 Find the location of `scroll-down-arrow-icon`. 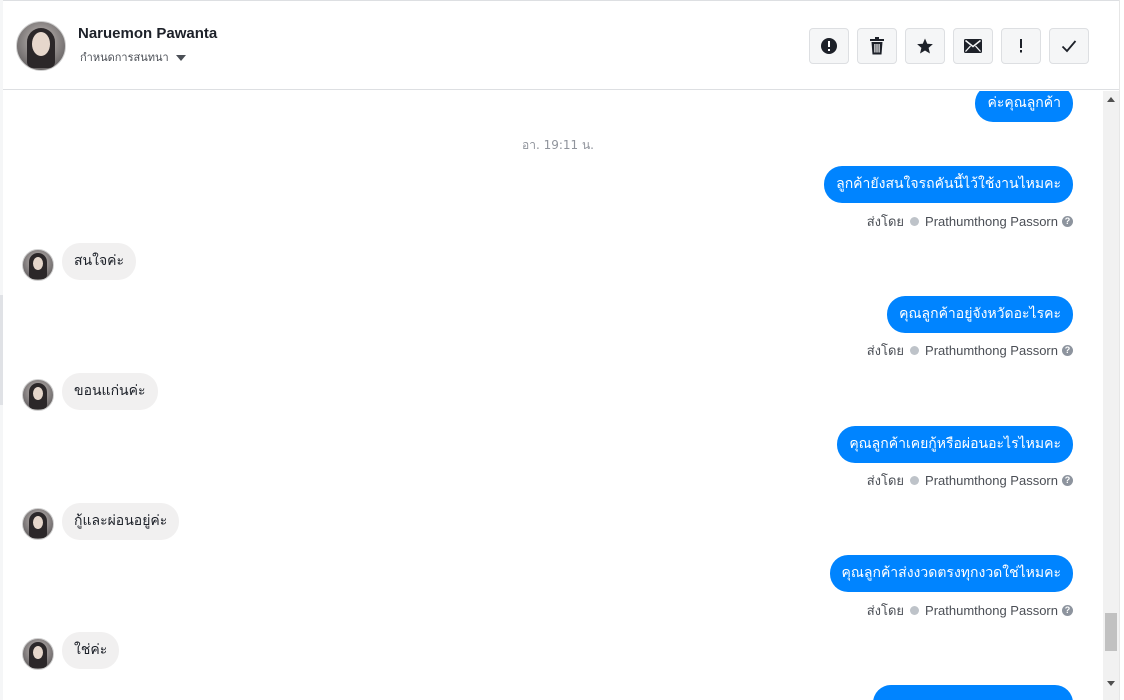

scroll-down-arrow-icon is located at coordinates (1111, 683).